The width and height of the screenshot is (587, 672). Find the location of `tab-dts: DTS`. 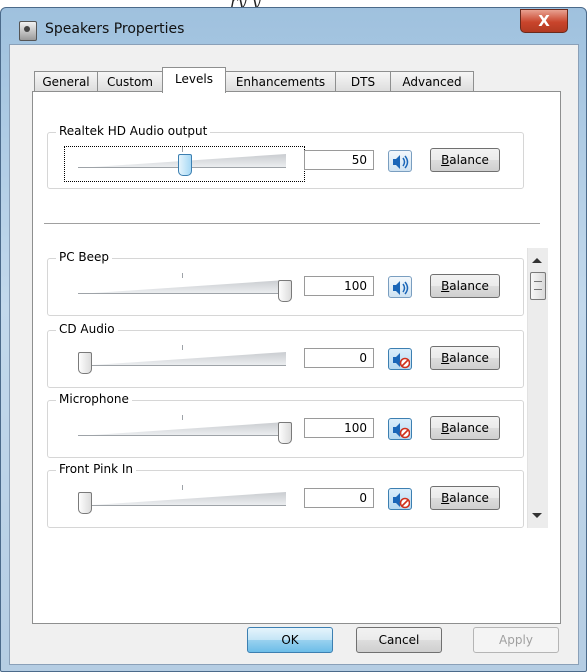

tab-dts: DTS is located at coordinates (363, 81).